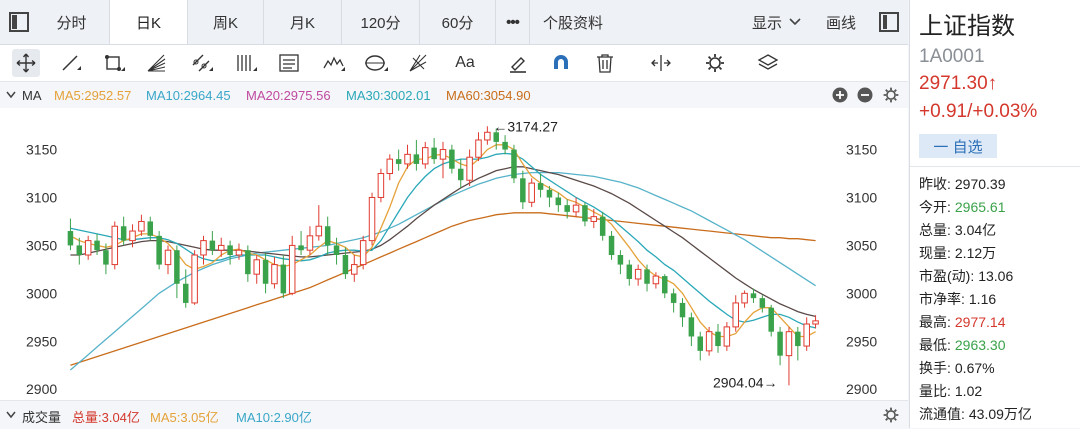 The height and width of the screenshot is (429, 1080). Describe the element at coordinates (188, 95) in the screenshot. I see `ma10-value: MA10:2964.45` at that location.